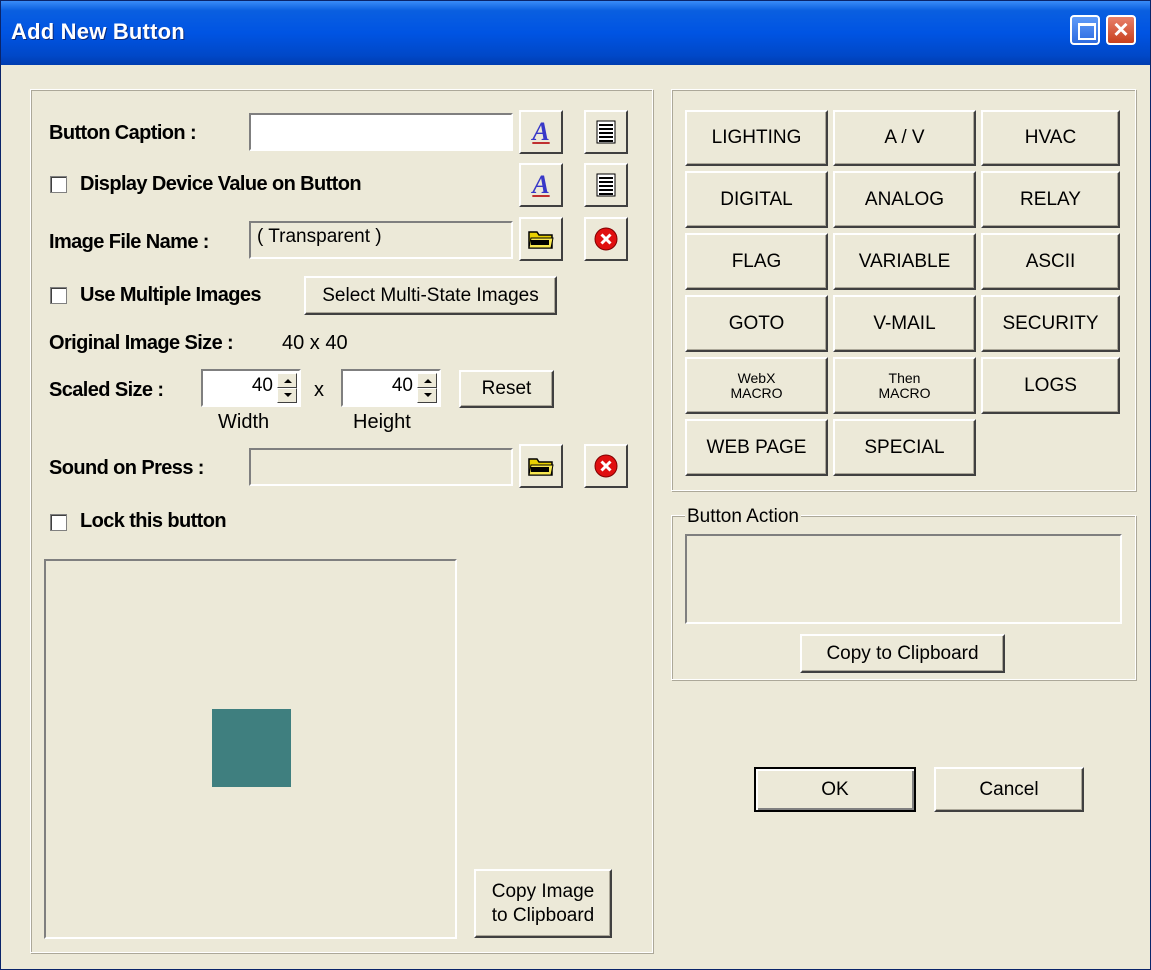 This screenshot has width=1151, height=970. I want to click on browse-sound-button, so click(541, 466).